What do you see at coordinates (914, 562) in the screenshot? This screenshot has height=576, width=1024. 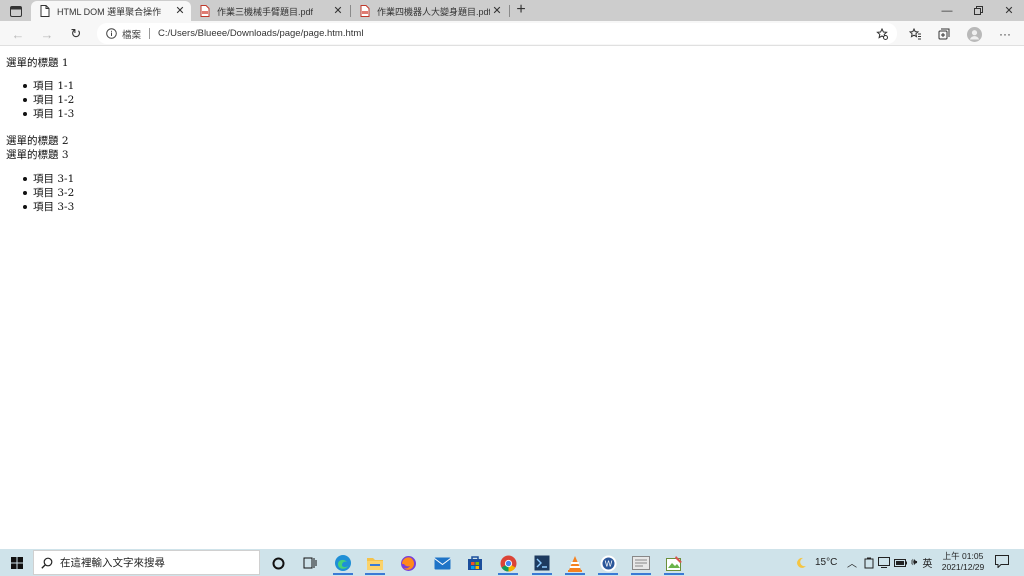 I see `volume-icon: 🕪` at bounding box center [914, 562].